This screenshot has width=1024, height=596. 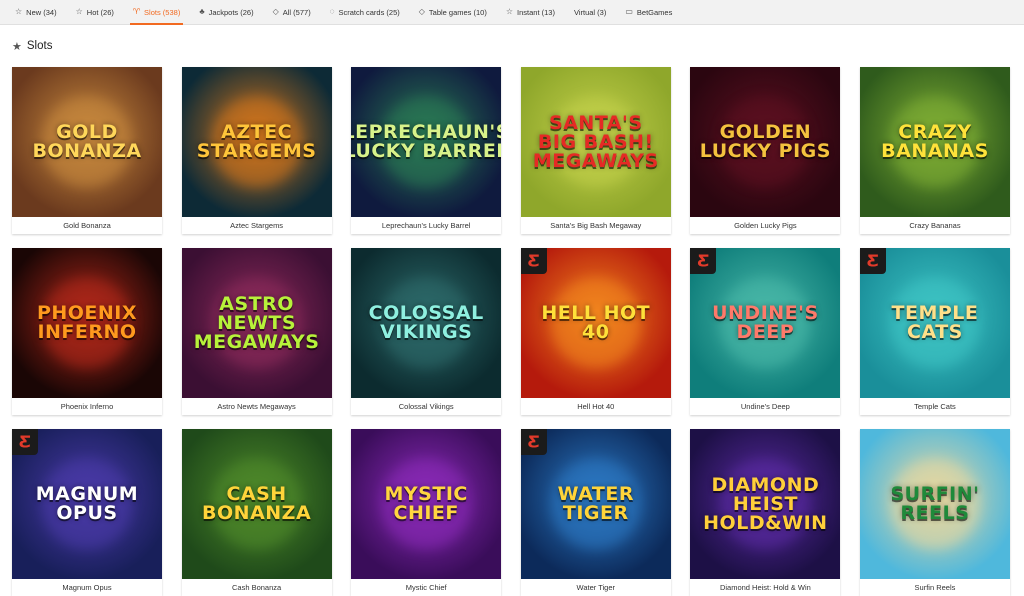 What do you see at coordinates (87, 225) in the screenshot?
I see `game-name: Gold Bonanza` at bounding box center [87, 225].